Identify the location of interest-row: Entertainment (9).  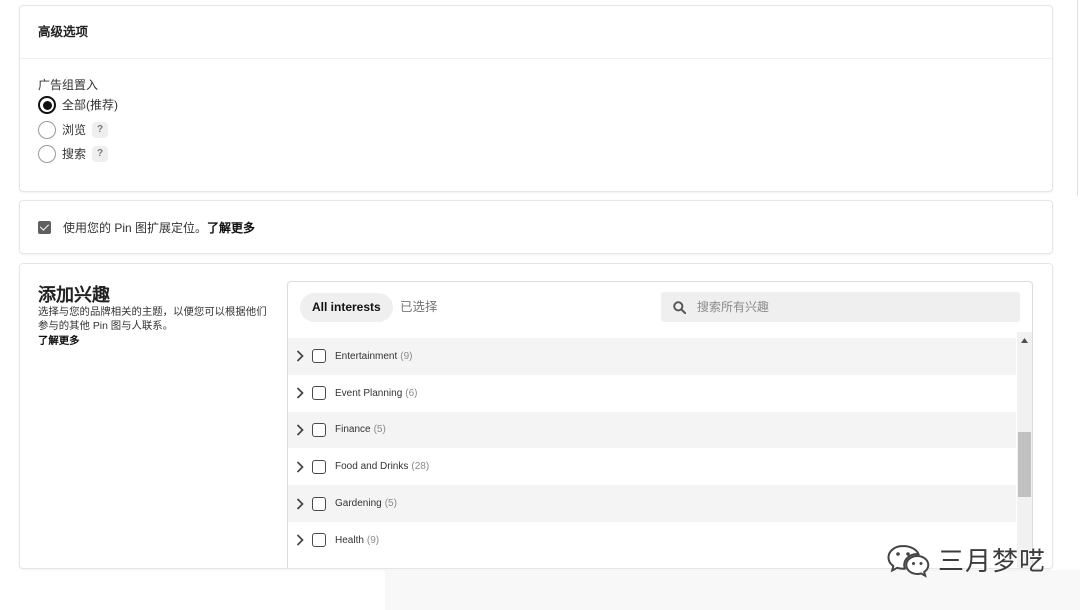
(652, 356).